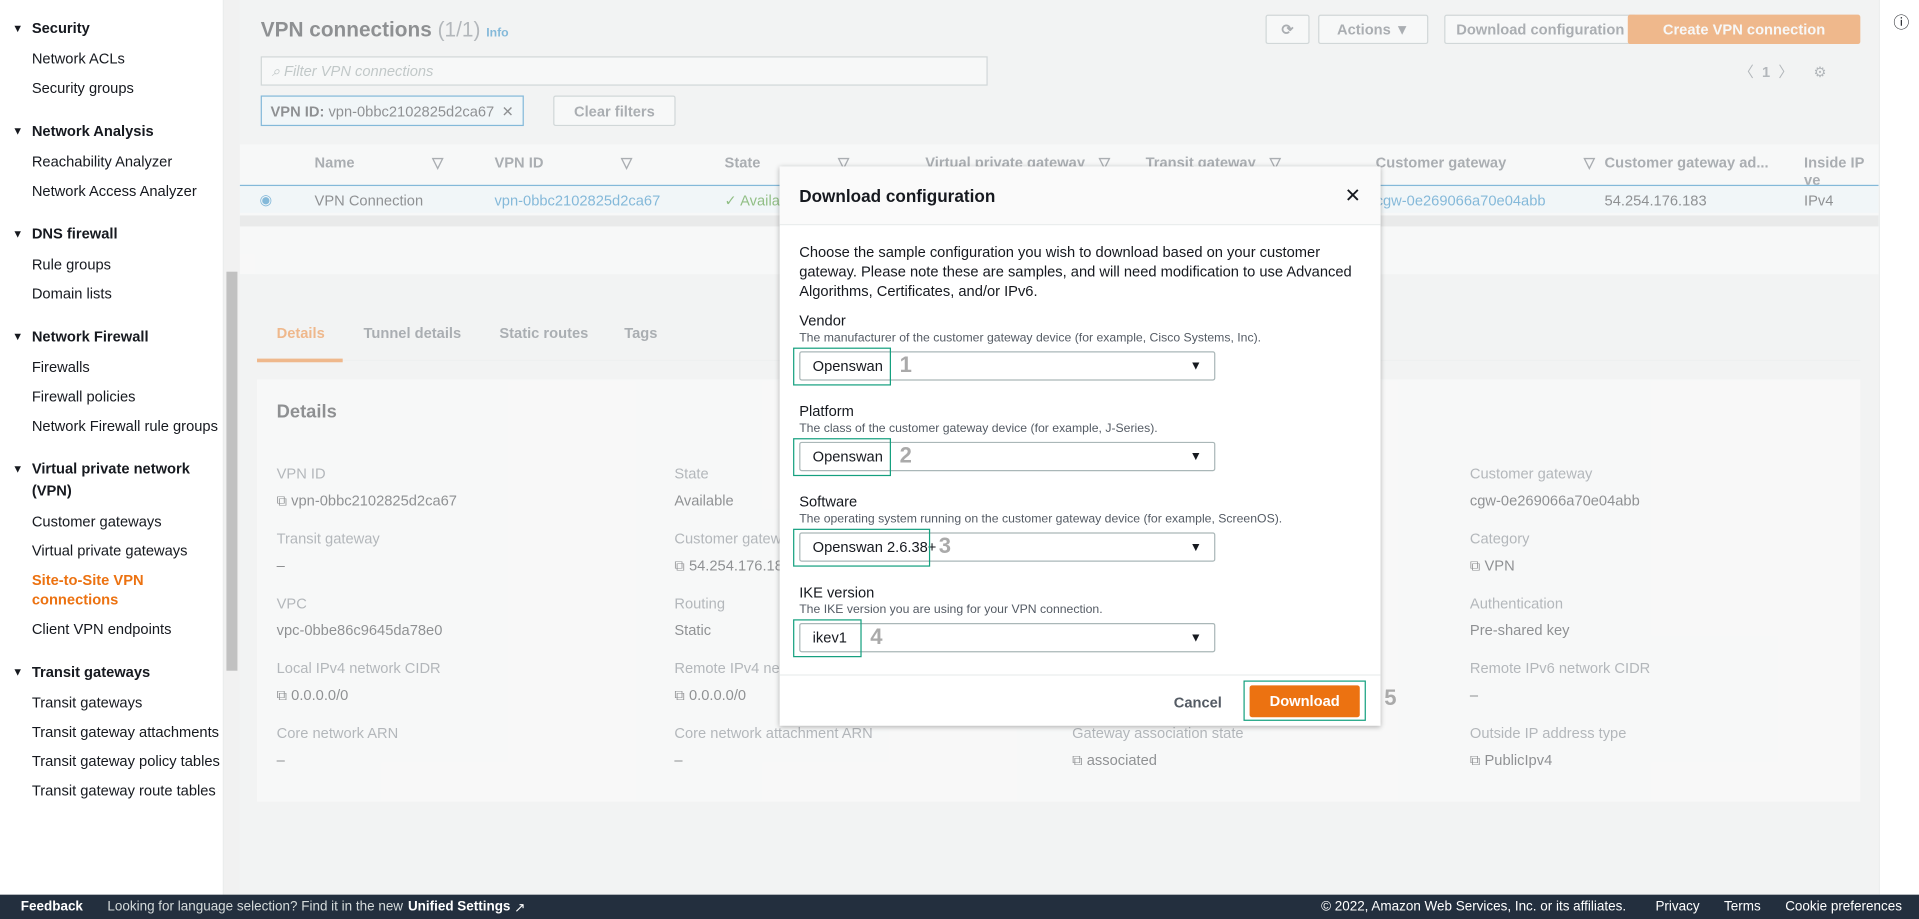  What do you see at coordinates (1198, 702) in the screenshot?
I see `cancel-button: Cancel` at bounding box center [1198, 702].